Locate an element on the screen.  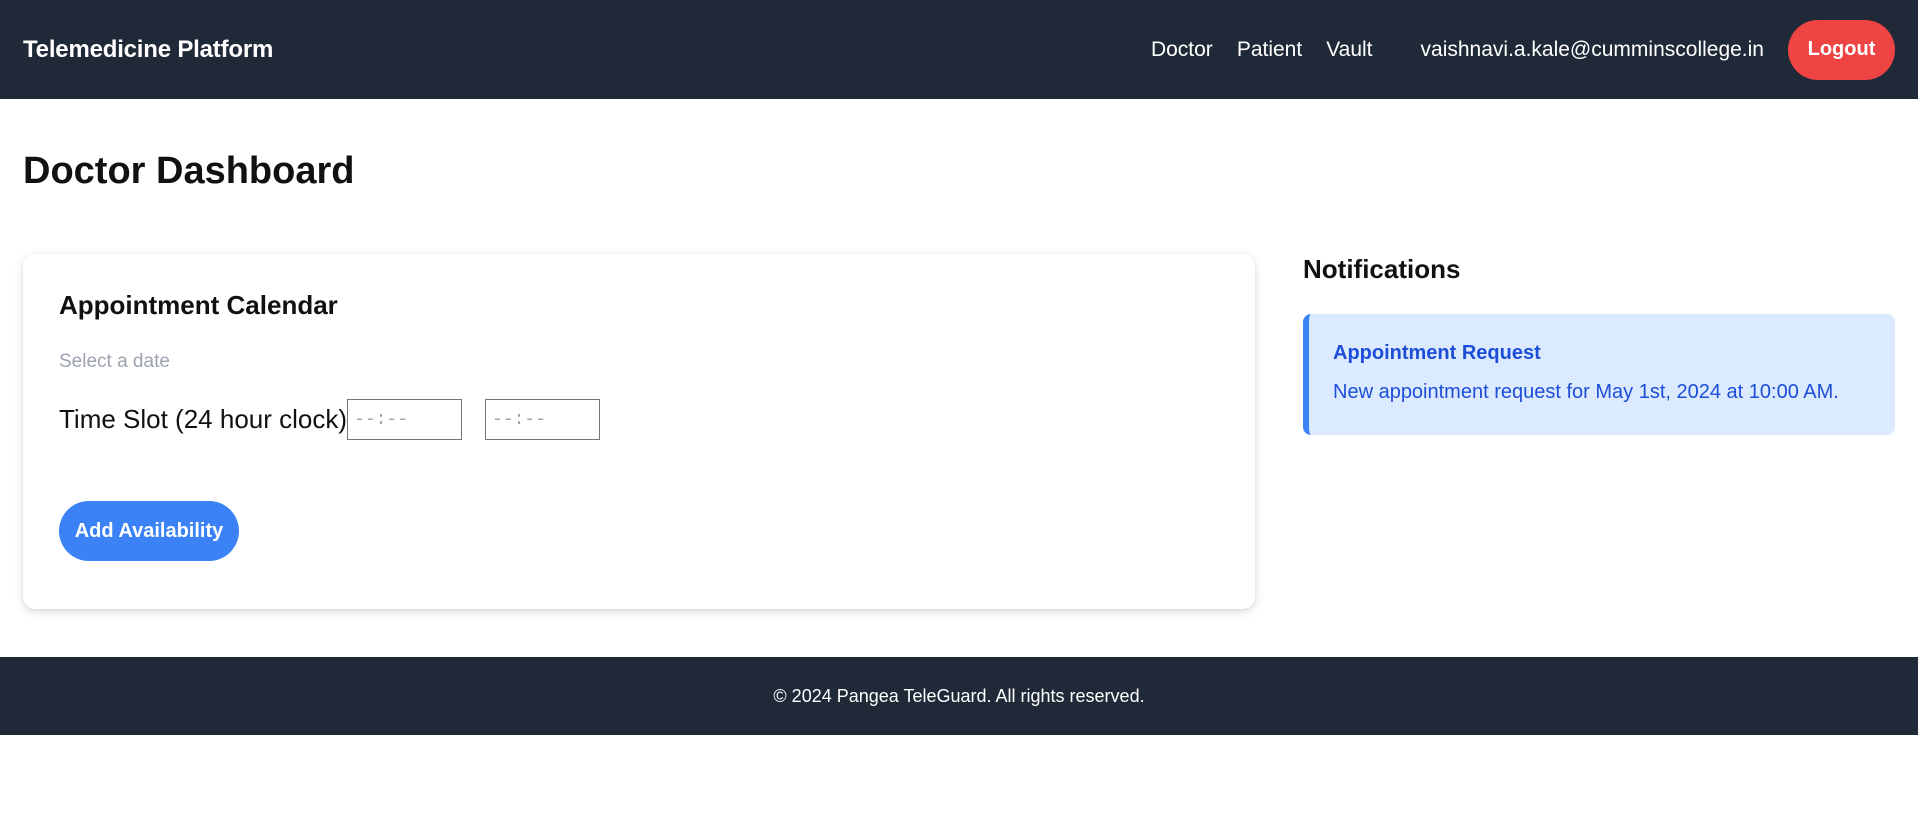
time-slot-row: Time Slot (24 hour clock) --:-- --:-- is located at coordinates (639, 419).